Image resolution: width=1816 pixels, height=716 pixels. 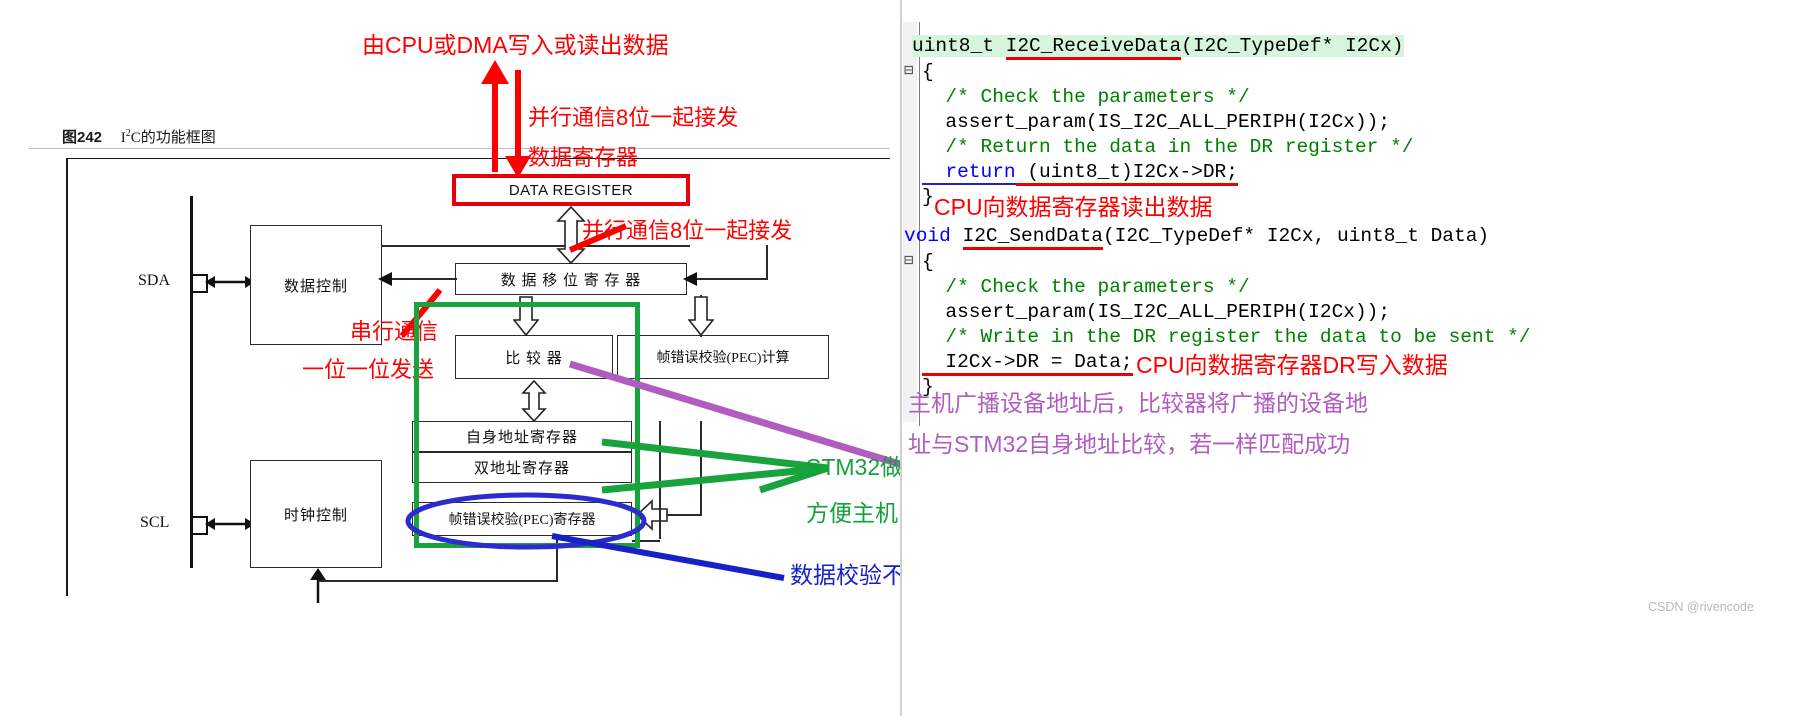 I want to click on arrow-clock-control-input, so click(x=318, y=585).